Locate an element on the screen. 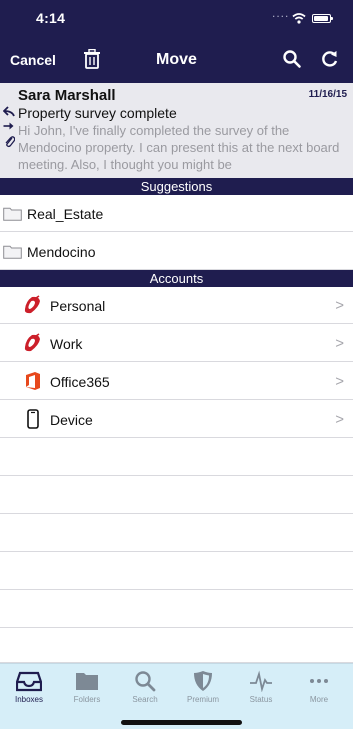 The width and height of the screenshot is (353, 729). account-item-personal: Personal > is located at coordinates (176, 305).